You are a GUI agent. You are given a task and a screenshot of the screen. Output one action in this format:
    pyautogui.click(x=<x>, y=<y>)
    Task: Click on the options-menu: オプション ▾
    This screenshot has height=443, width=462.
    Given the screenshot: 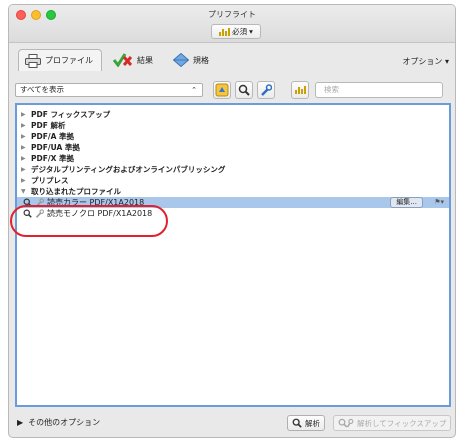 What is the action you would take?
    pyautogui.click(x=425, y=61)
    